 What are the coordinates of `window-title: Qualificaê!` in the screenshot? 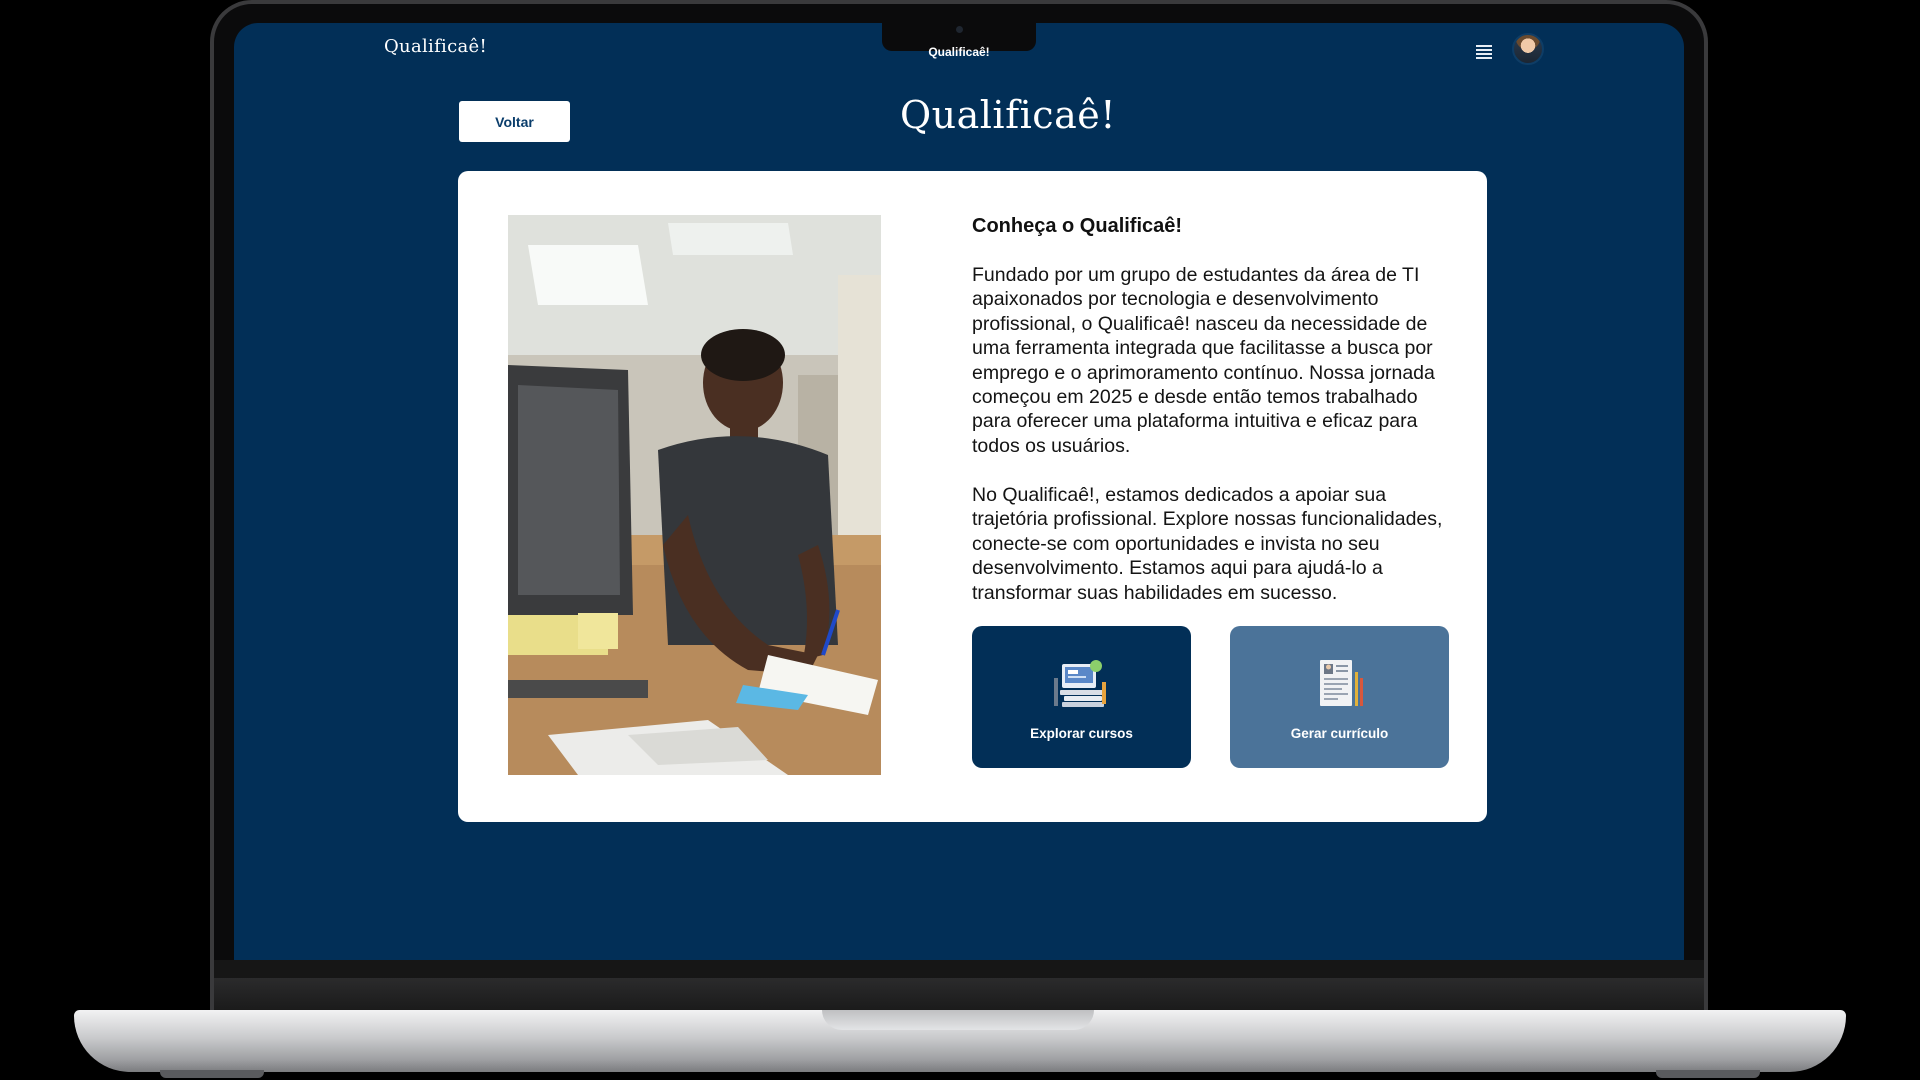 It's located at (959, 52).